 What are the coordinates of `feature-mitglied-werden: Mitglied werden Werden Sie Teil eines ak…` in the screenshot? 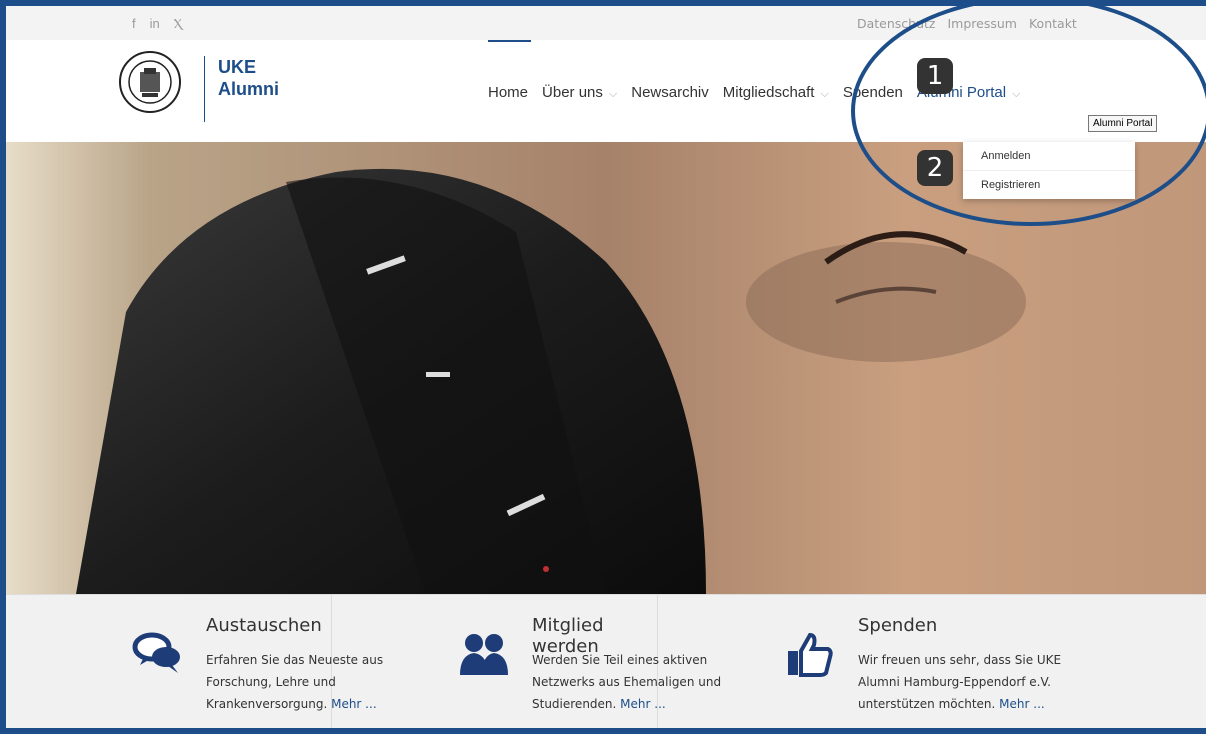 It's located at (526, 661).